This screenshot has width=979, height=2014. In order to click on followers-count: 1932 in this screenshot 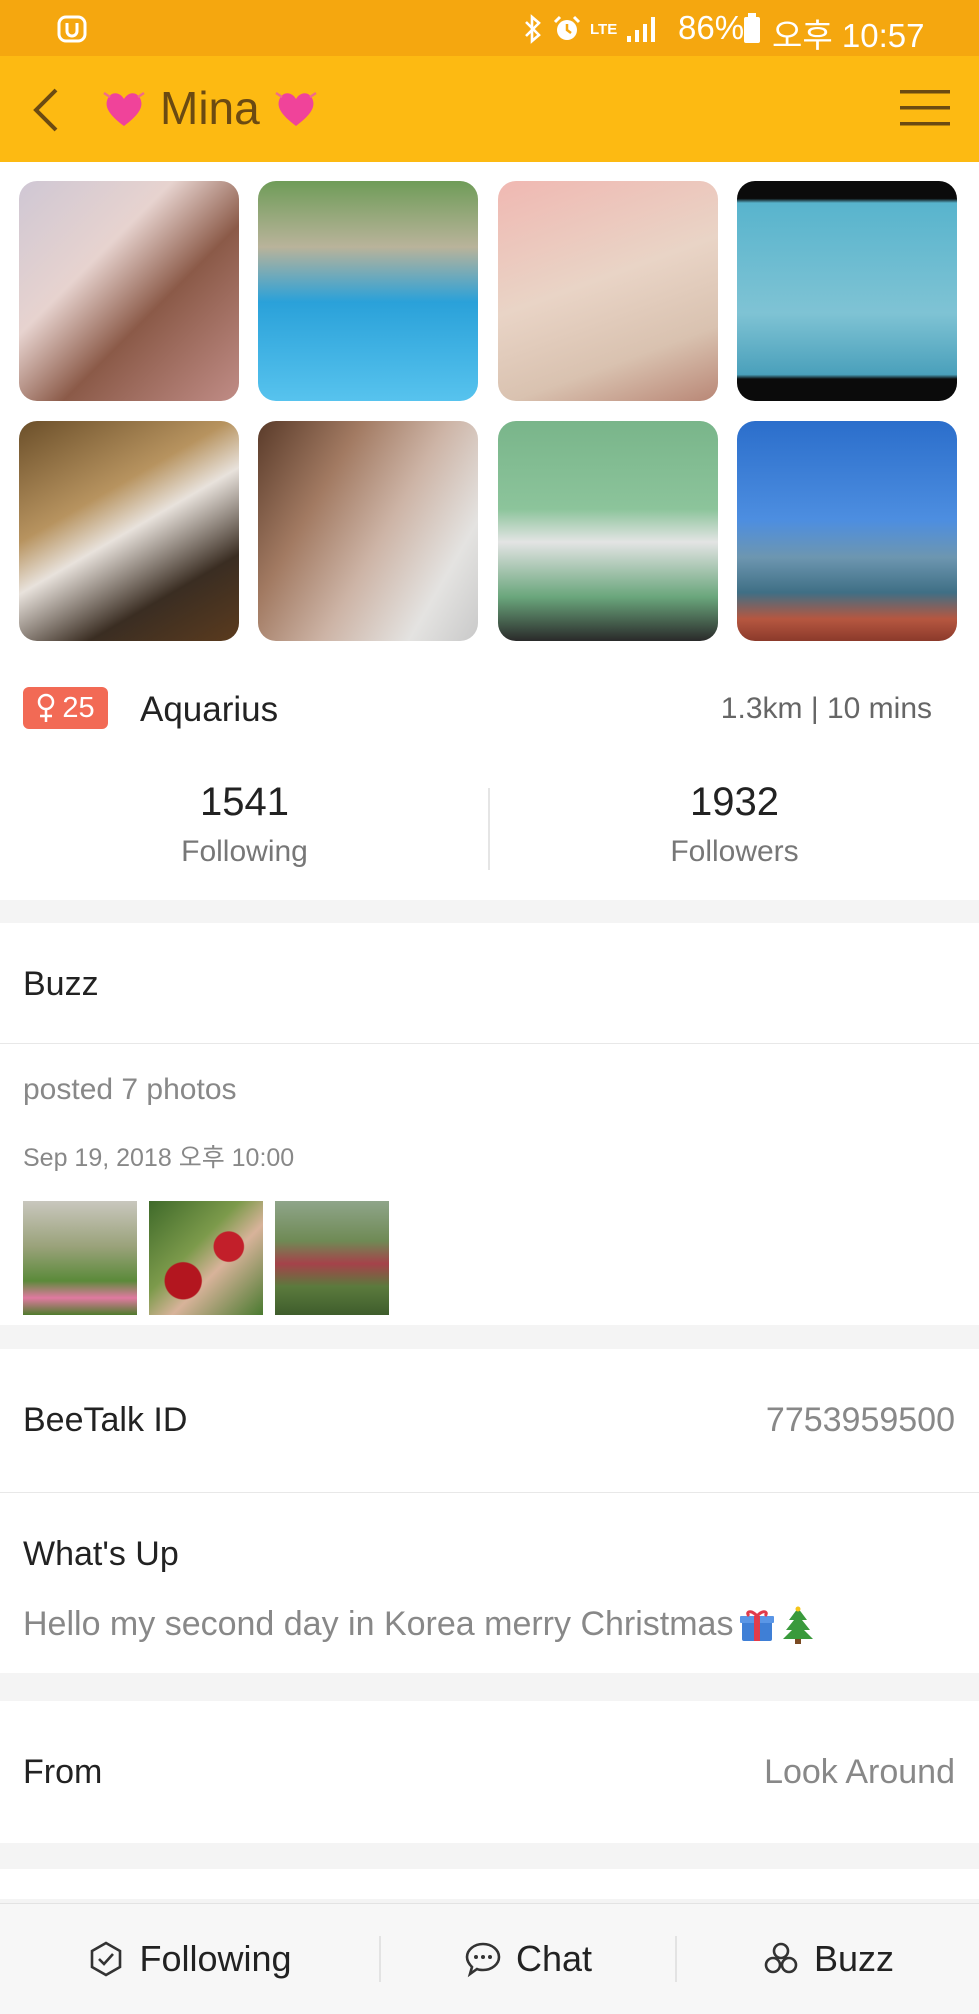, I will do `click(734, 802)`.